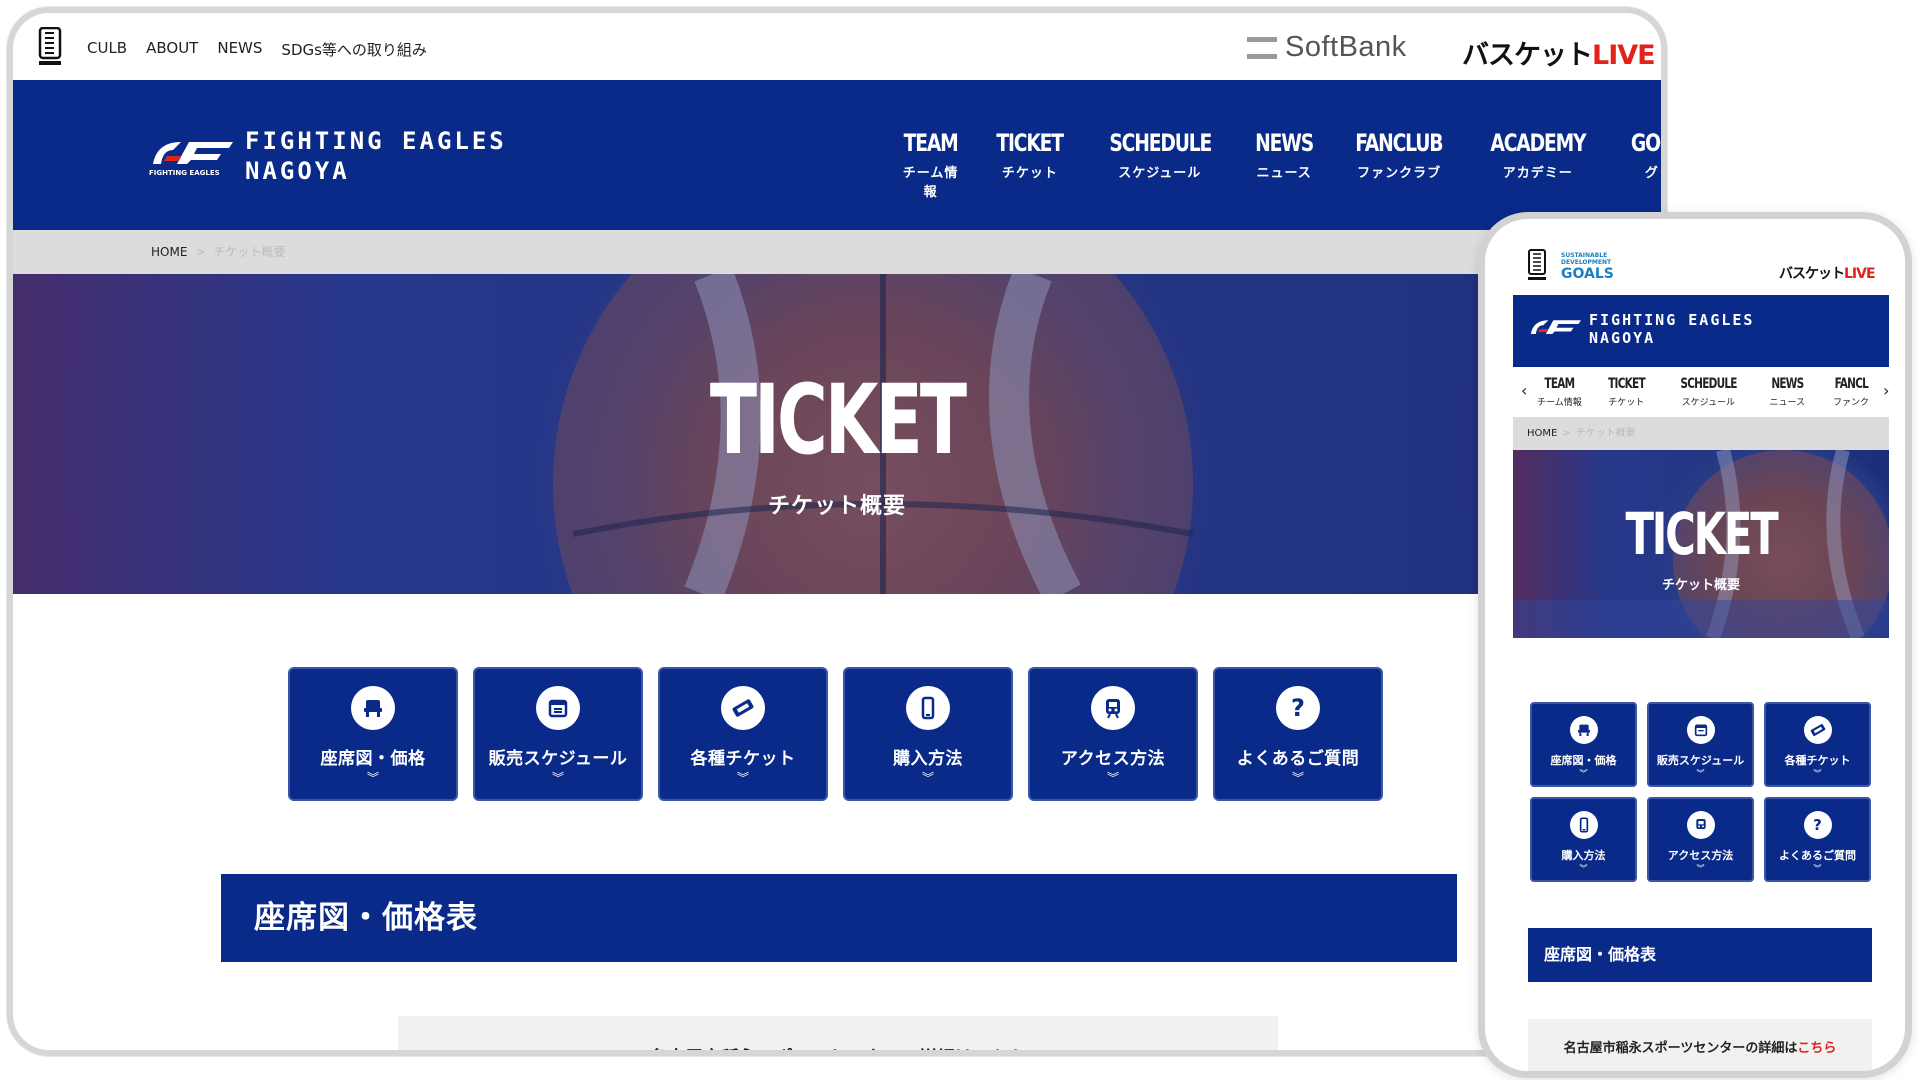 The height and width of the screenshot is (1080, 1920). What do you see at coordinates (1700, 760) in the screenshot?
I see `card-label: 販売スケジュール` at bounding box center [1700, 760].